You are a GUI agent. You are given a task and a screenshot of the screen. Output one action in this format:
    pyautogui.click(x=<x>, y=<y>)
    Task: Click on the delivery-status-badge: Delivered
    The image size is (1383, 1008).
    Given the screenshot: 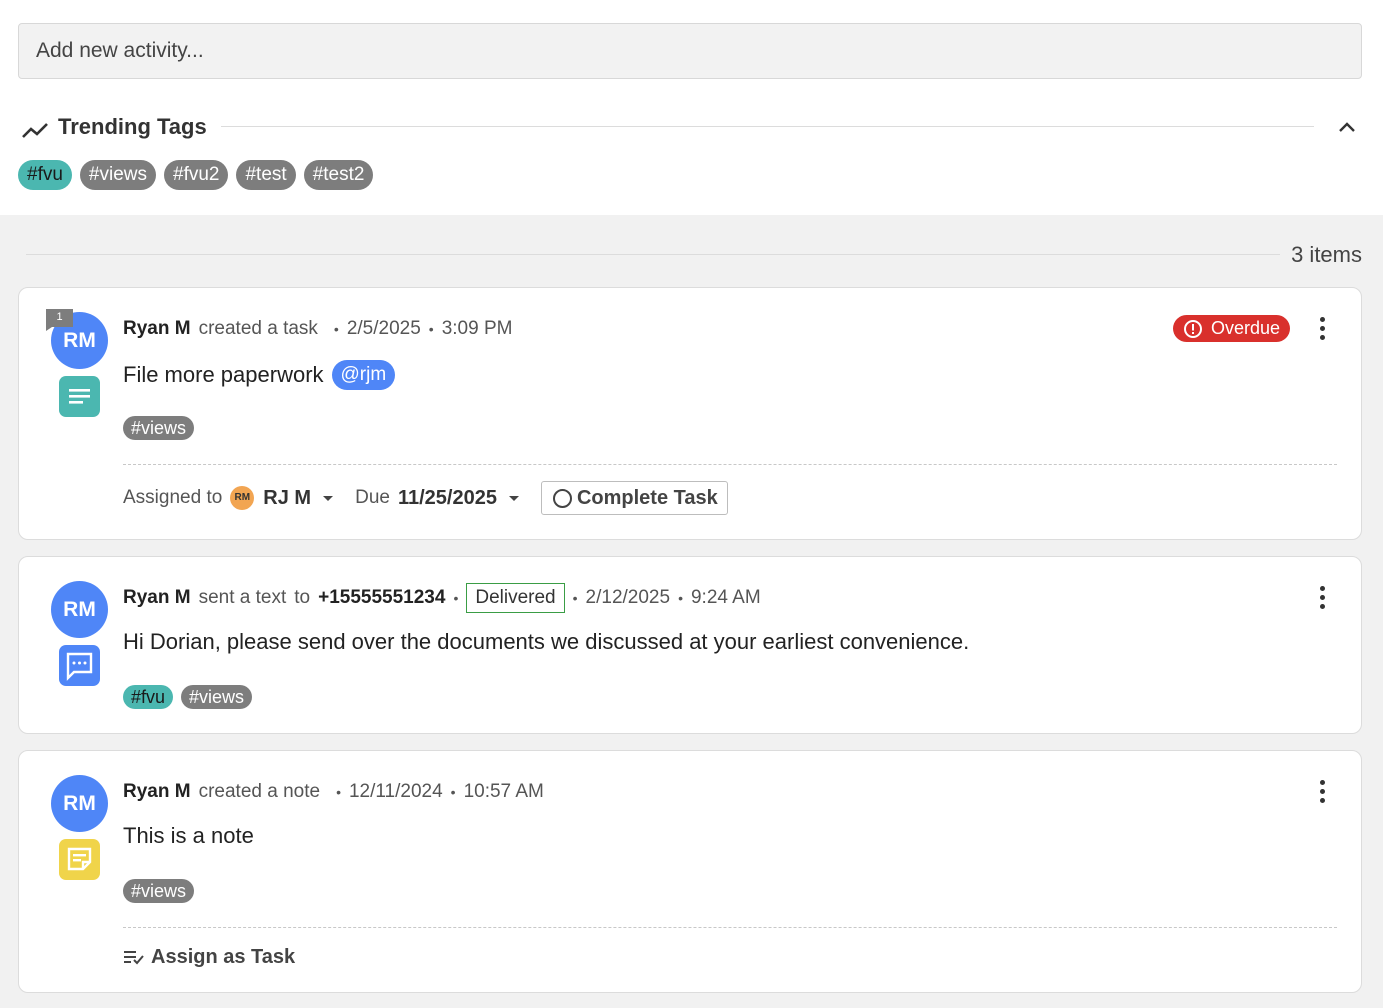 What is the action you would take?
    pyautogui.click(x=515, y=598)
    